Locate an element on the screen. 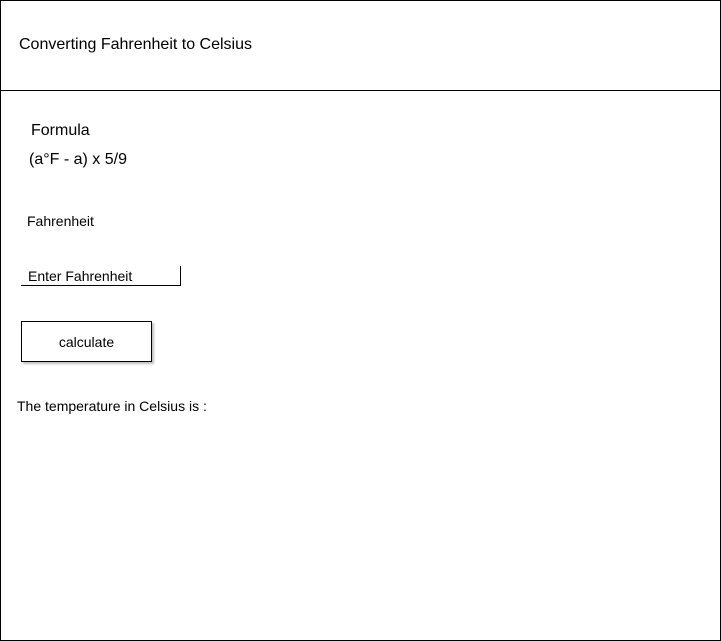 The height and width of the screenshot is (641, 721). page-title: Converting Fahrenheit to Celsius is located at coordinates (136, 44).